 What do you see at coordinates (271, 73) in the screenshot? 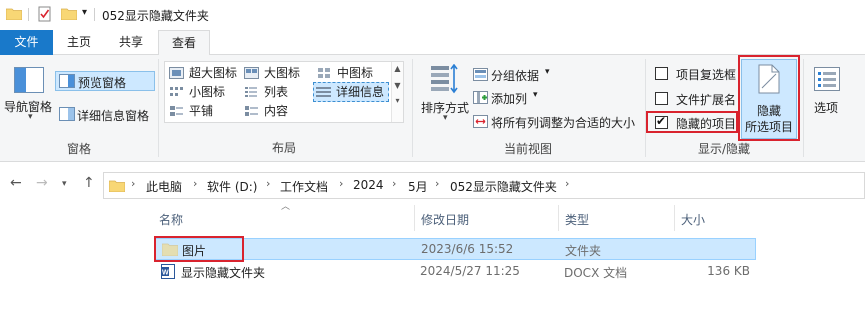
I see `layout-large-icons: 大图标` at bounding box center [271, 73].